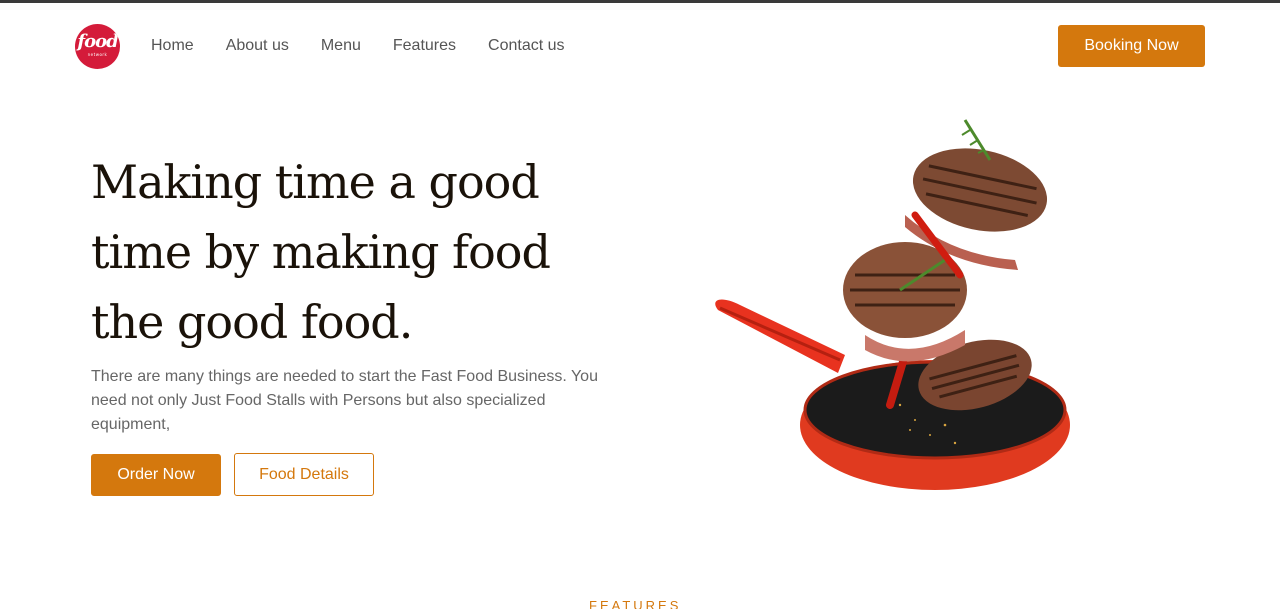 The width and height of the screenshot is (1280, 609). What do you see at coordinates (374, 46) in the screenshot?
I see `main-nav: Home About us Menu Features Contact us` at bounding box center [374, 46].